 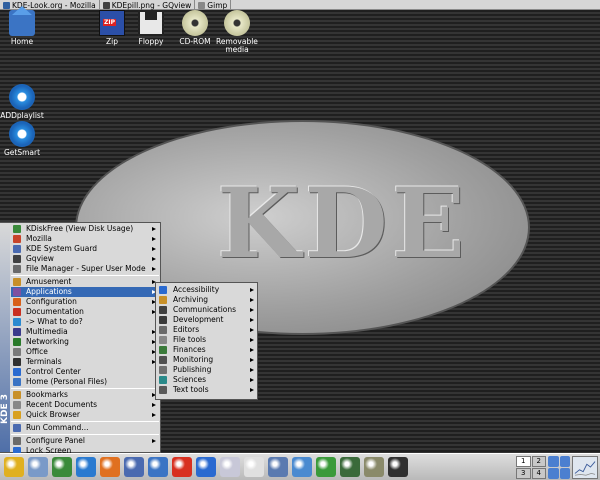 What do you see at coordinates (85, 405) in the screenshot?
I see `k-menu-item-recent-documents: Recent Documents` at bounding box center [85, 405].